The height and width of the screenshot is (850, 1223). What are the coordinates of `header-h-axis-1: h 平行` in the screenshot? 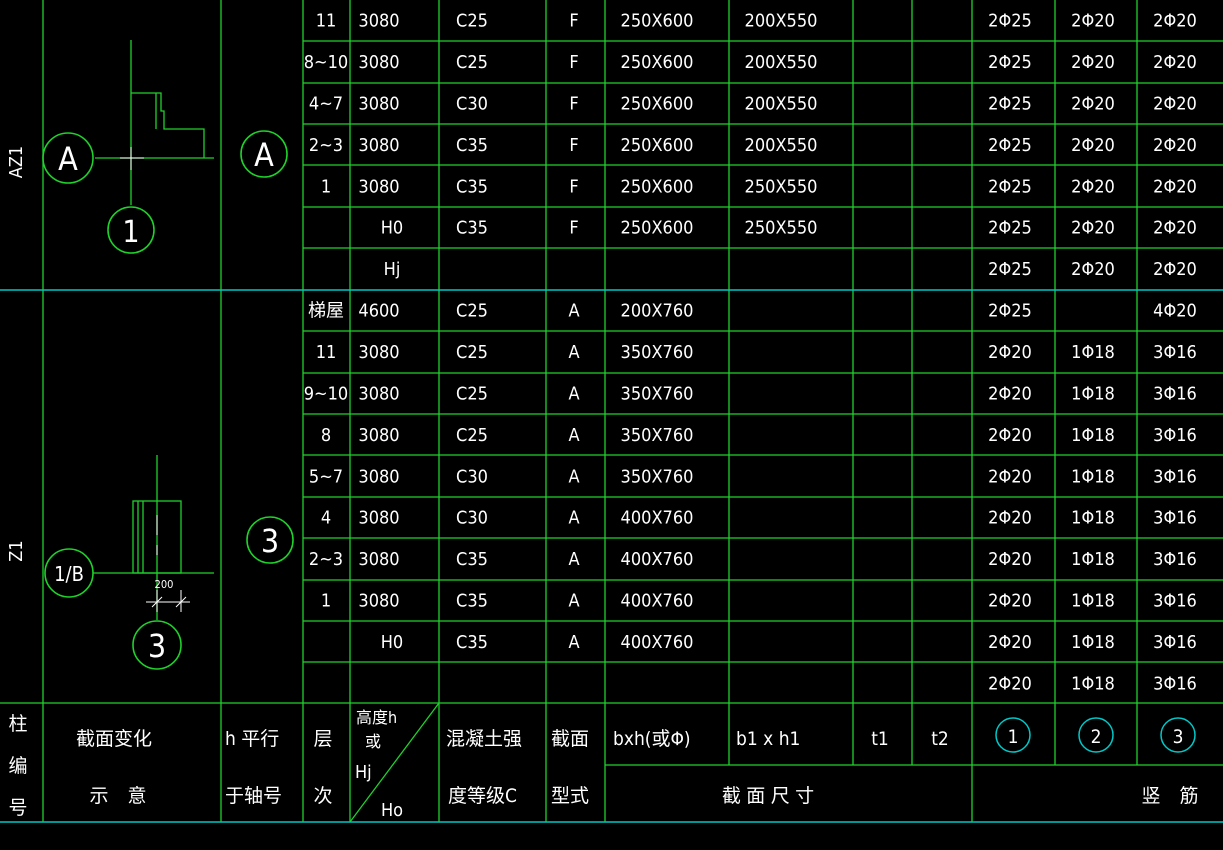 It's located at (252, 739).